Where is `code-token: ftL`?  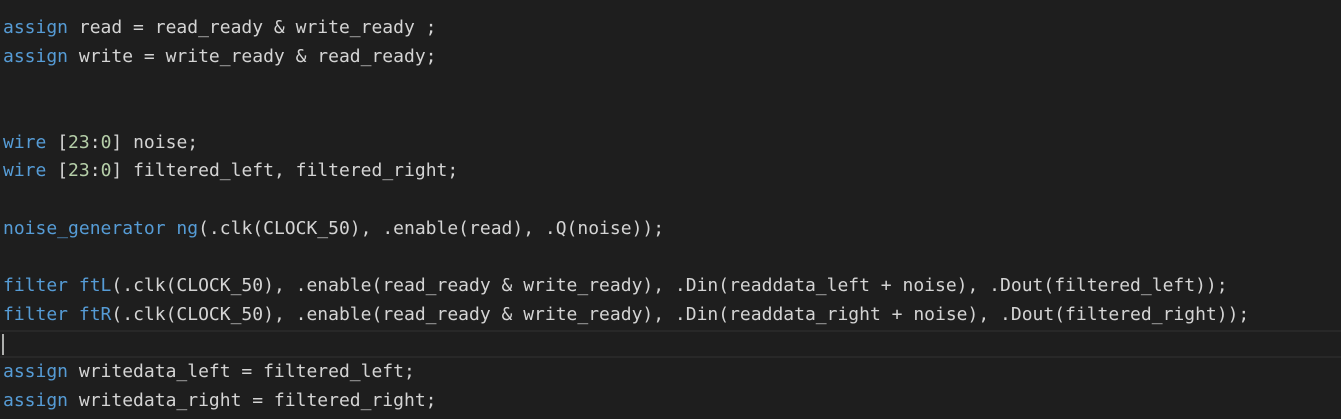 code-token: ftL is located at coordinates (95, 286).